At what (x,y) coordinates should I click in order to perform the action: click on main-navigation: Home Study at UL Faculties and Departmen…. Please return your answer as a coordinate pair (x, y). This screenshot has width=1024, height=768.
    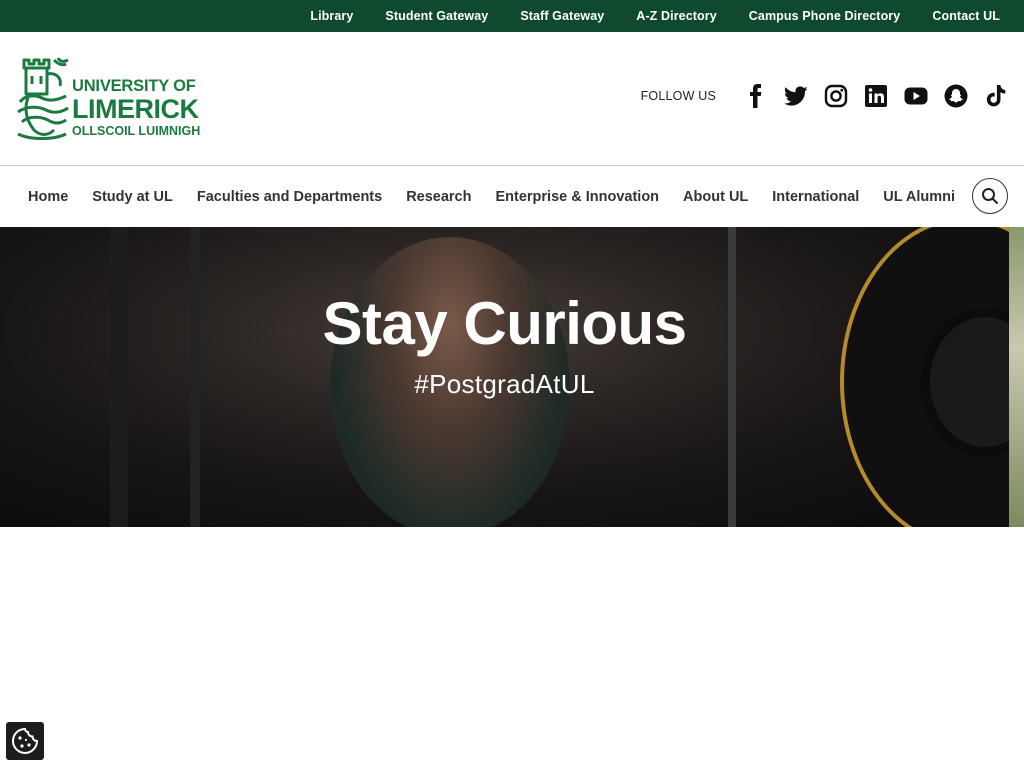
    Looking at the image, I should click on (512, 196).